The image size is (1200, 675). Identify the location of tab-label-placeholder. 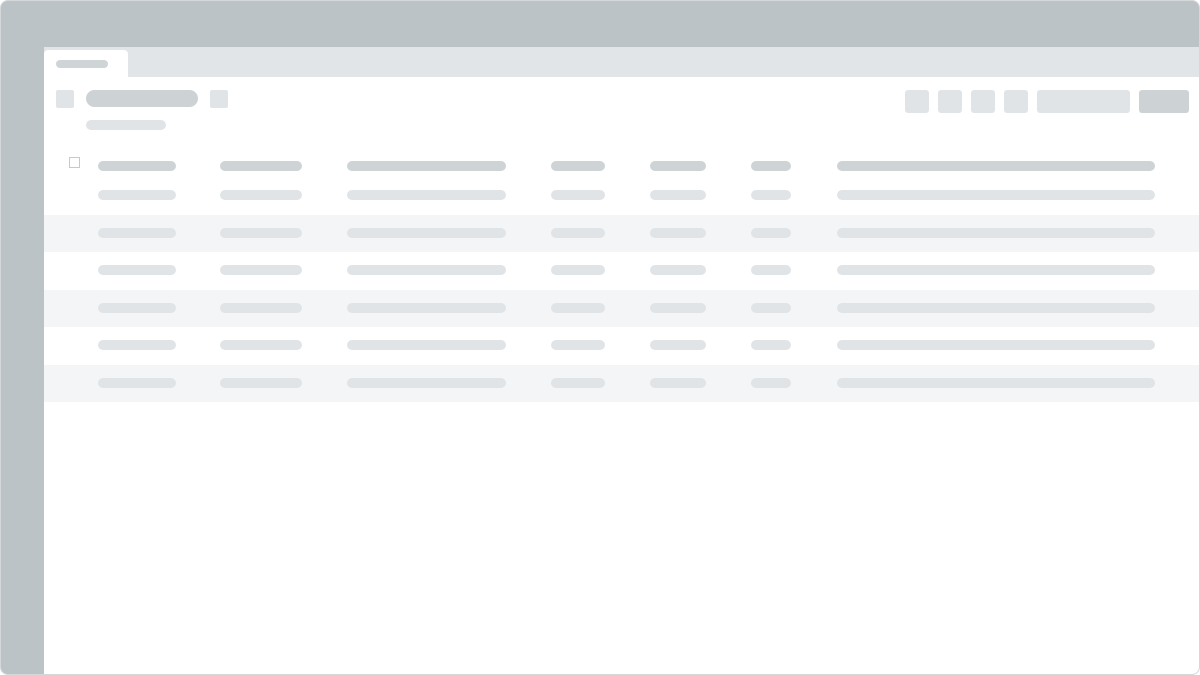
(82, 64).